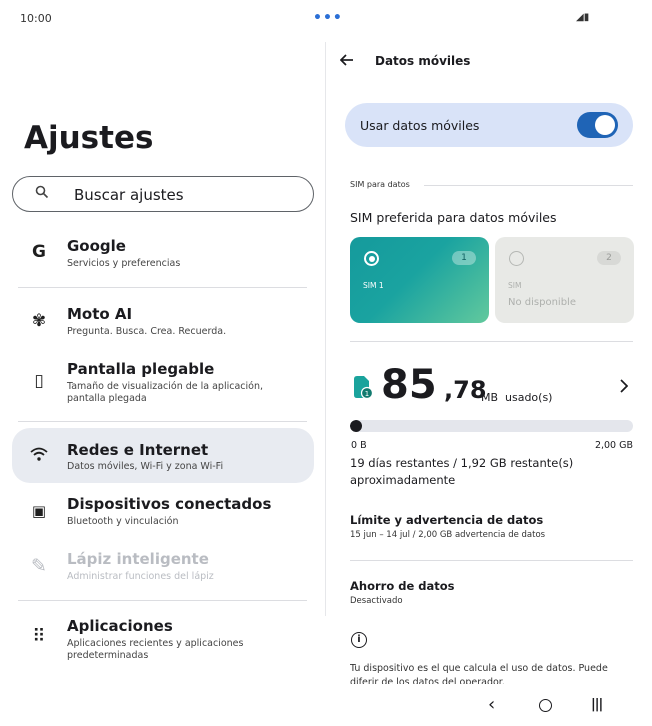 The width and height of the screenshot is (652, 726). I want to click on data-saver-subtitle: Desactivado, so click(376, 601).